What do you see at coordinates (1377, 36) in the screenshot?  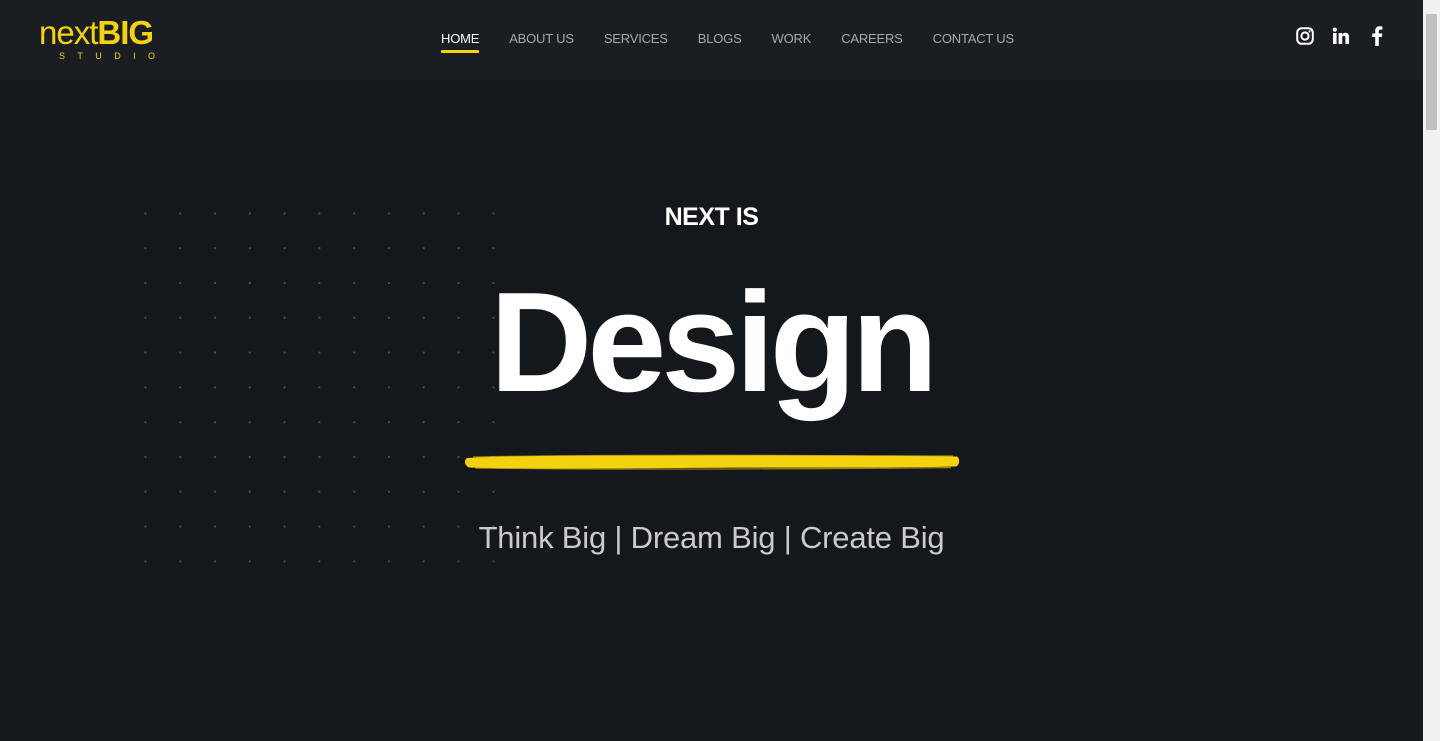 I see `facebook-icon` at bounding box center [1377, 36].